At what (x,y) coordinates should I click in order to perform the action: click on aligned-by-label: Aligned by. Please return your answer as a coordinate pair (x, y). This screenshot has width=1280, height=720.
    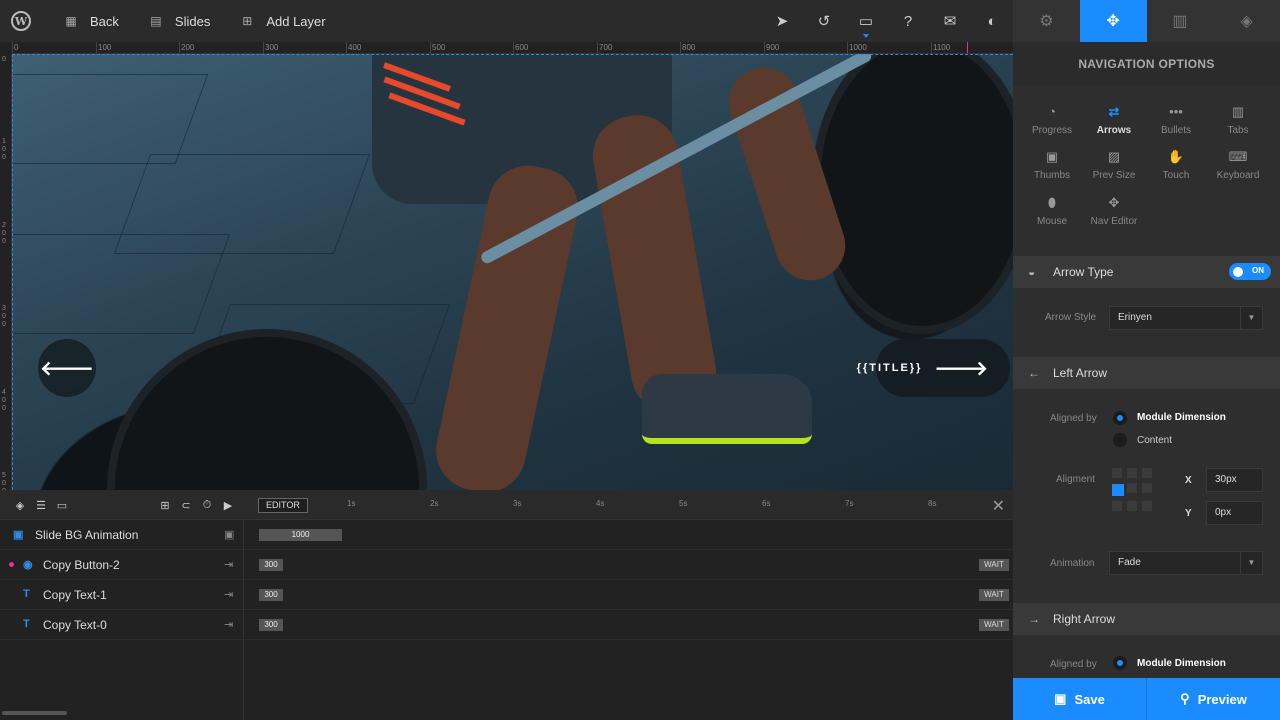
    Looking at the image, I should click on (1073, 664).